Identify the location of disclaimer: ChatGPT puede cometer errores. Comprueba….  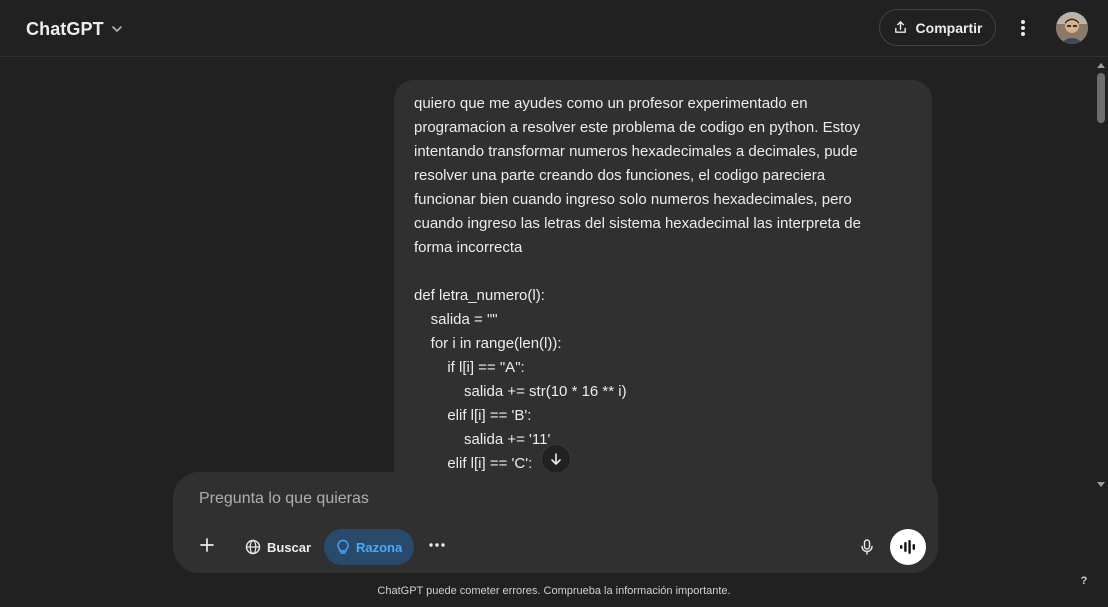
(554, 591).